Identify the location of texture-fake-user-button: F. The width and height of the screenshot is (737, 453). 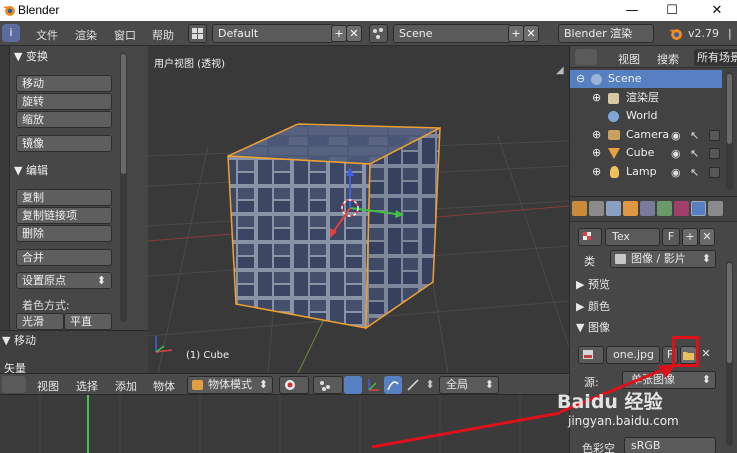
(671, 237).